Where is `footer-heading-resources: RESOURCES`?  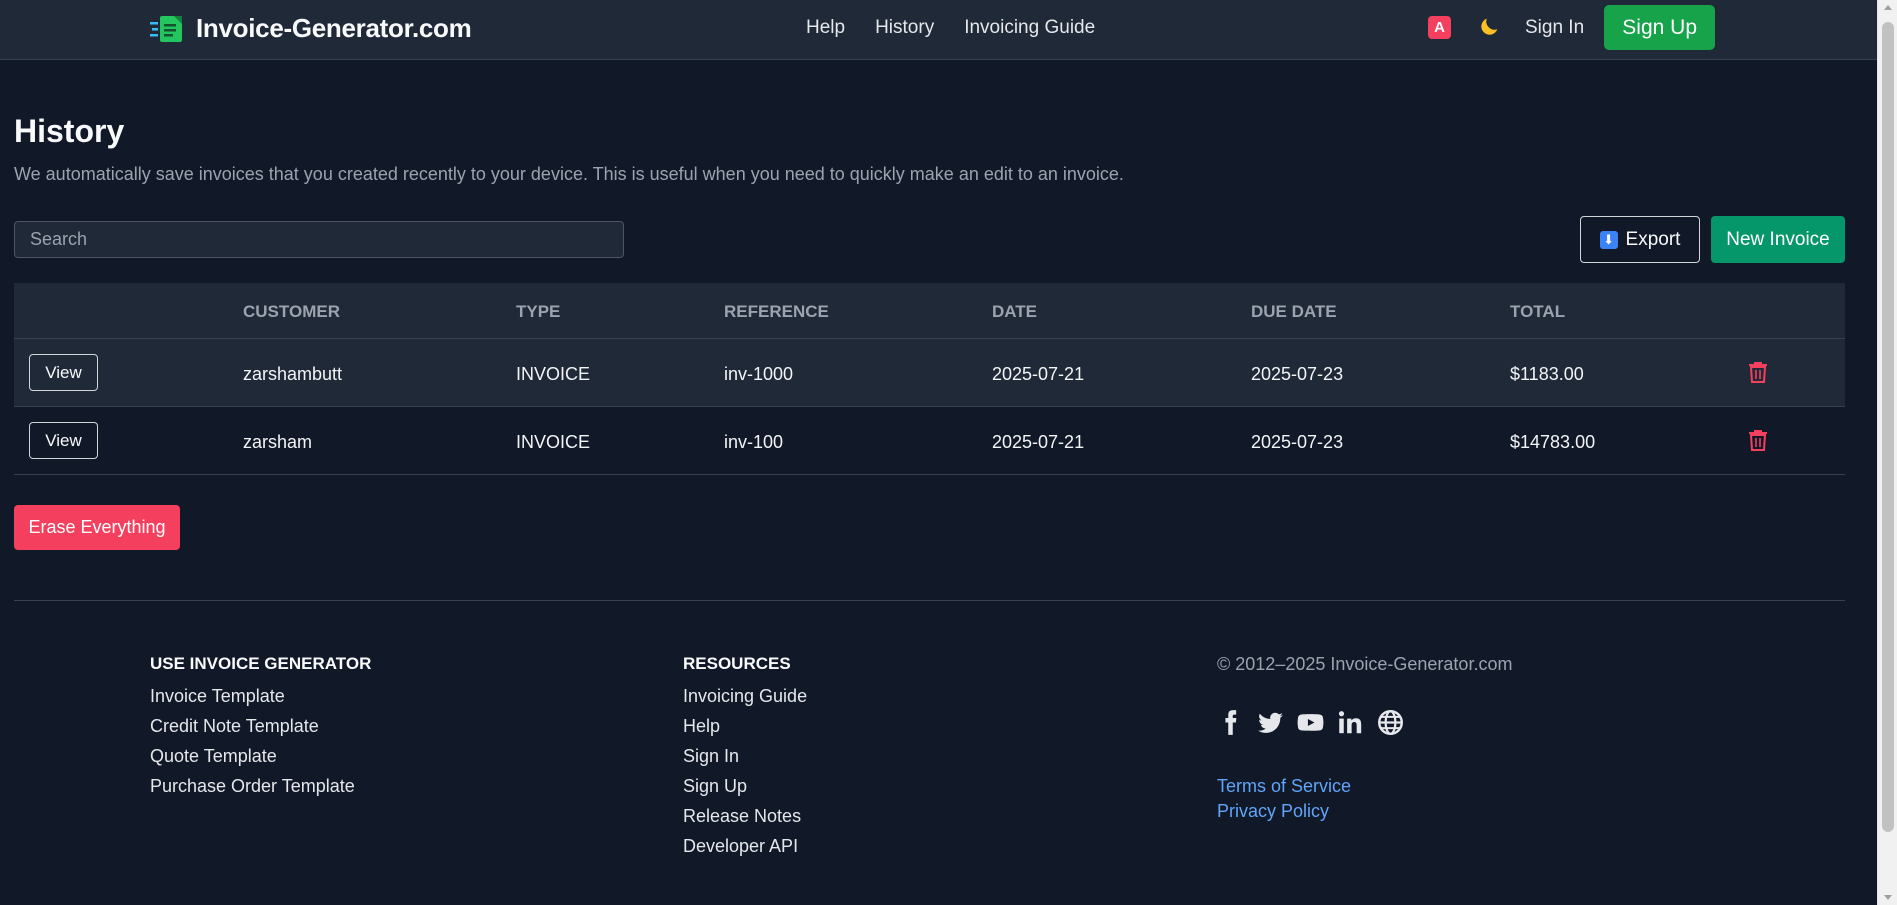 footer-heading-resources: RESOURCES is located at coordinates (737, 663).